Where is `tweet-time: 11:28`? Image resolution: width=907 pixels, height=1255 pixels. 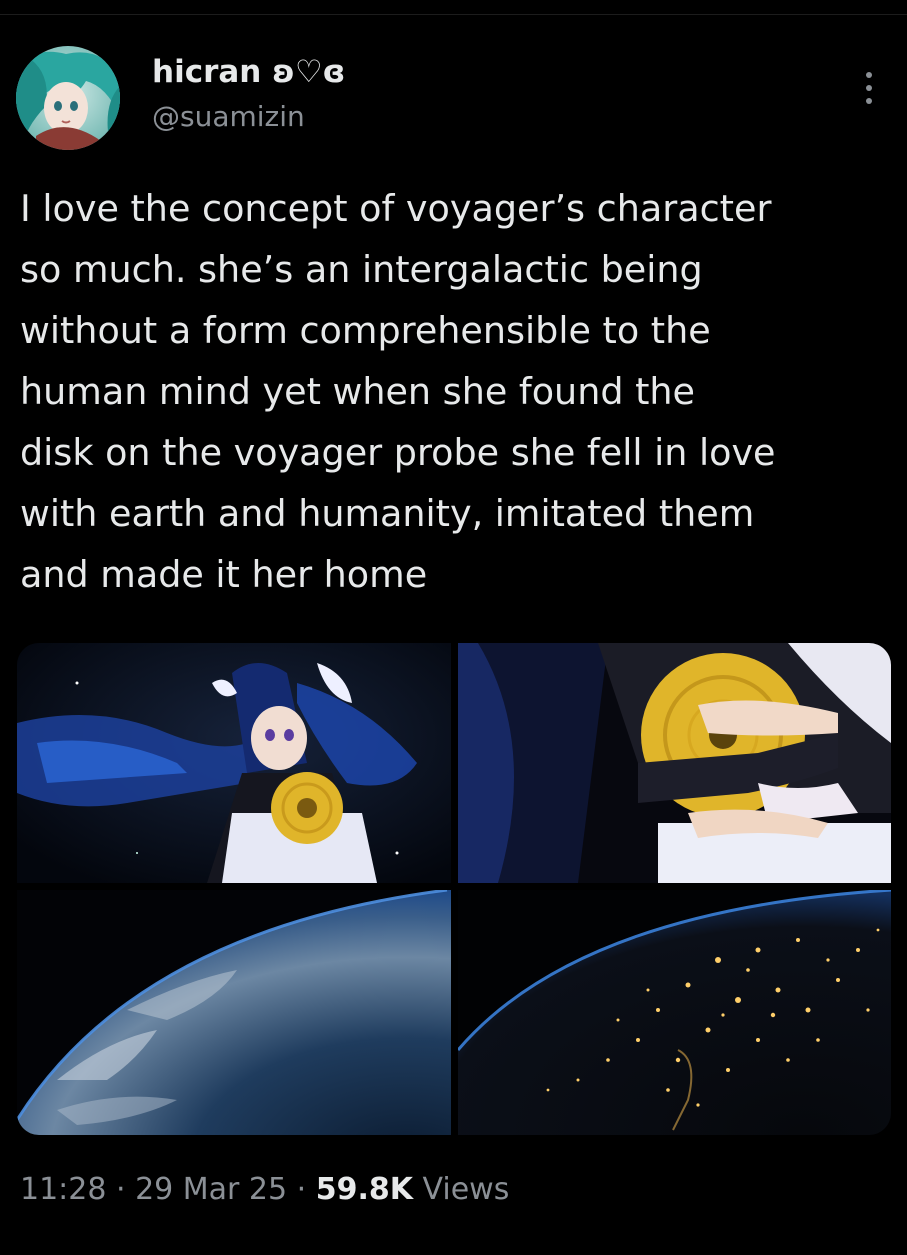 tweet-time: 11:28 is located at coordinates (63, 1189).